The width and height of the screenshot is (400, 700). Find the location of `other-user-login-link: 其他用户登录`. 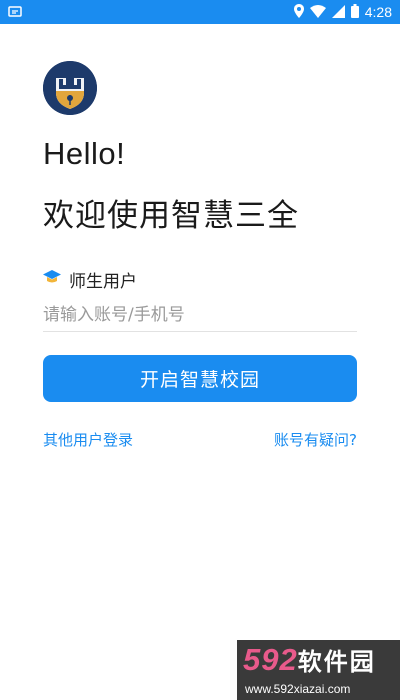

other-user-login-link: 其他用户登录 is located at coordinates (88, 439).